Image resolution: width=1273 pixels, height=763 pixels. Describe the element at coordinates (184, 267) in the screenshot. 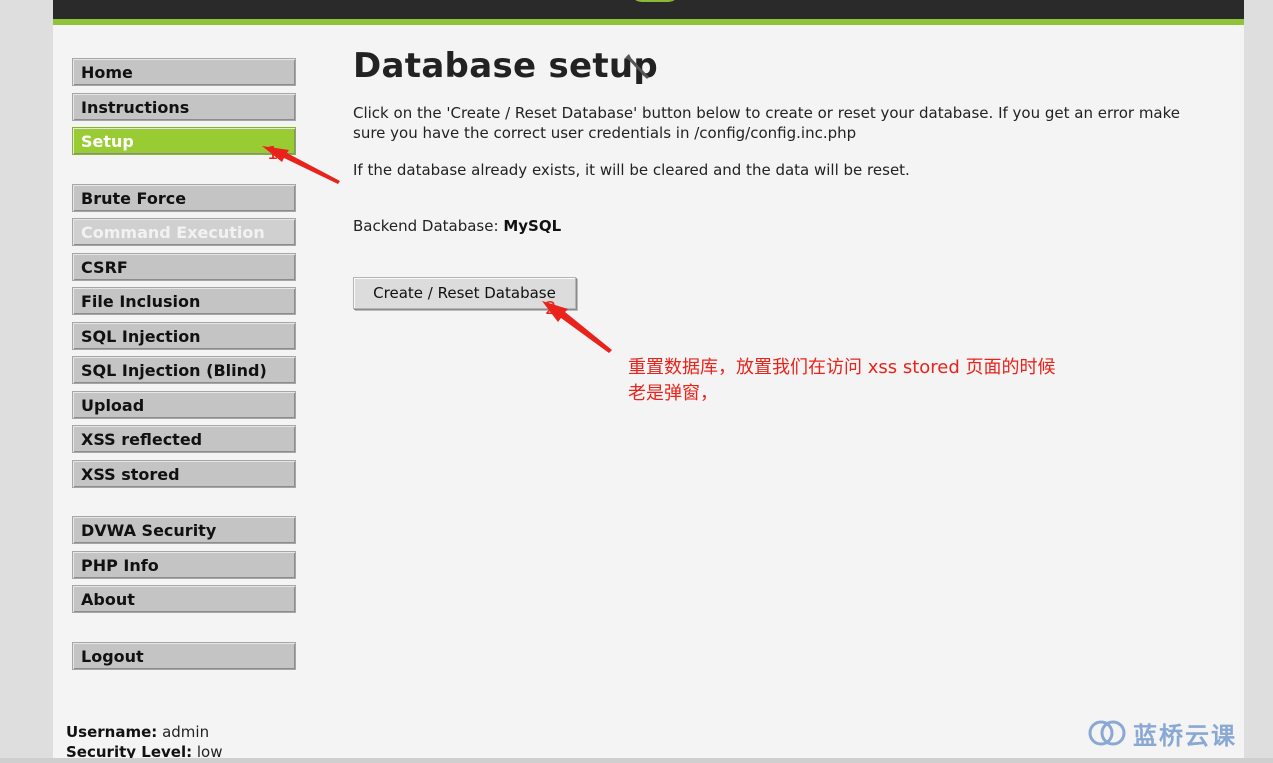

I see `menu-item-csrf: CSRF` at that location.